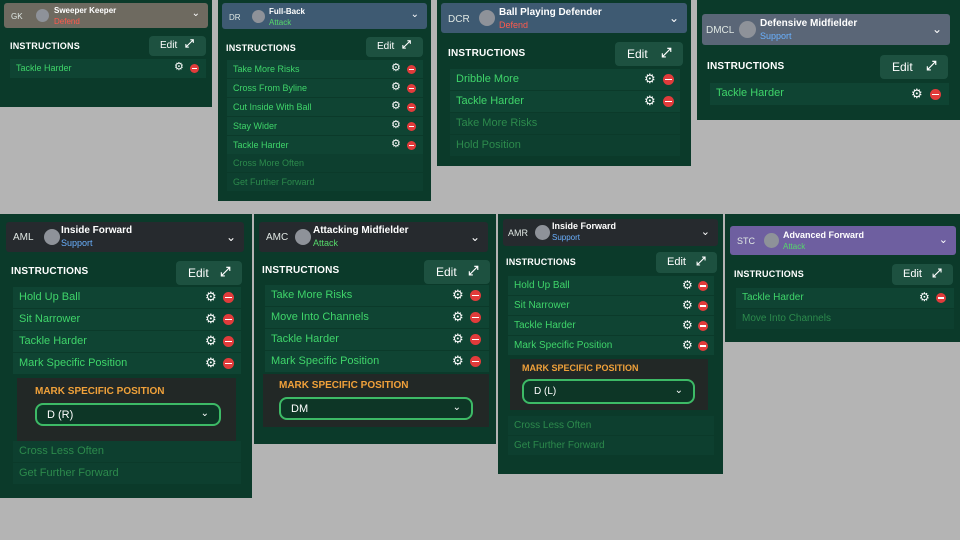  Describe the element at coordinates (794, 246) in the screenshot. I see `role-duty: Attack` at that location.